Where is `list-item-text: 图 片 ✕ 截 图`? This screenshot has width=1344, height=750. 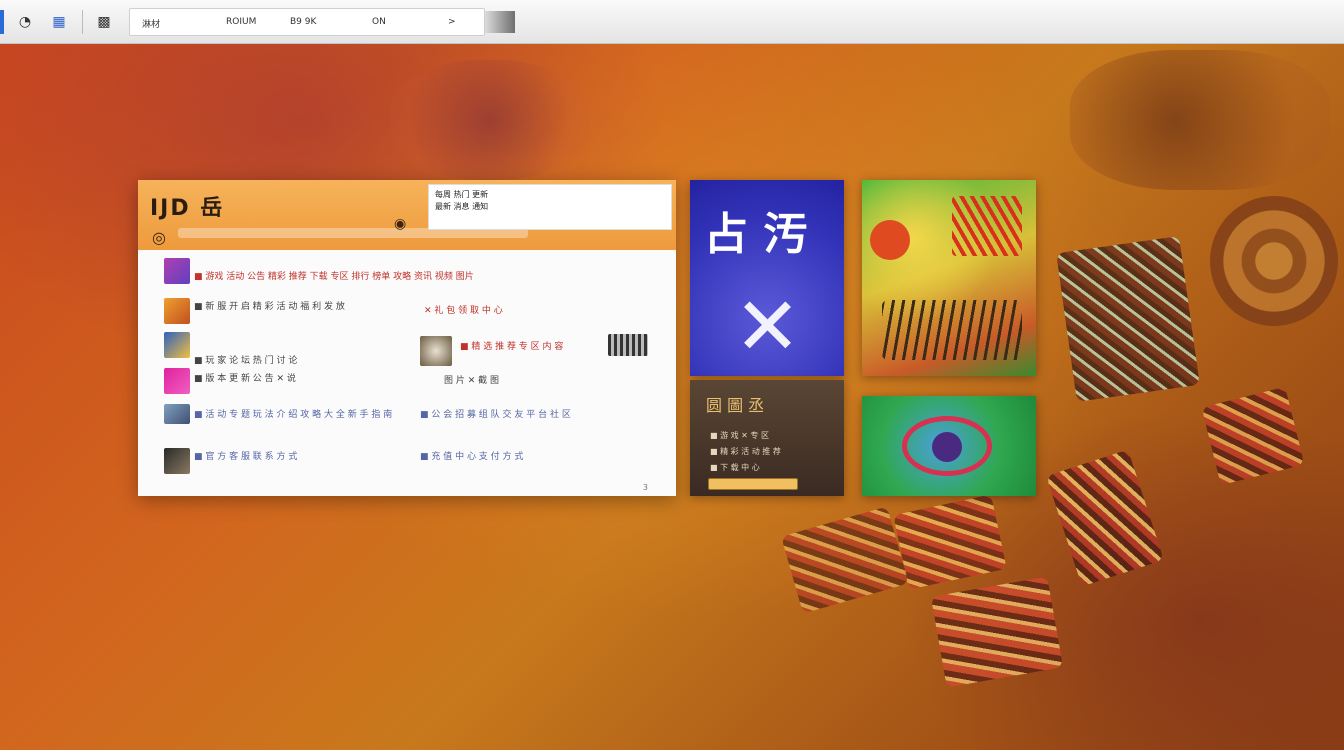
list-item-text: 图 片 ✕ 截 图 is located at coordinates (471, 381).